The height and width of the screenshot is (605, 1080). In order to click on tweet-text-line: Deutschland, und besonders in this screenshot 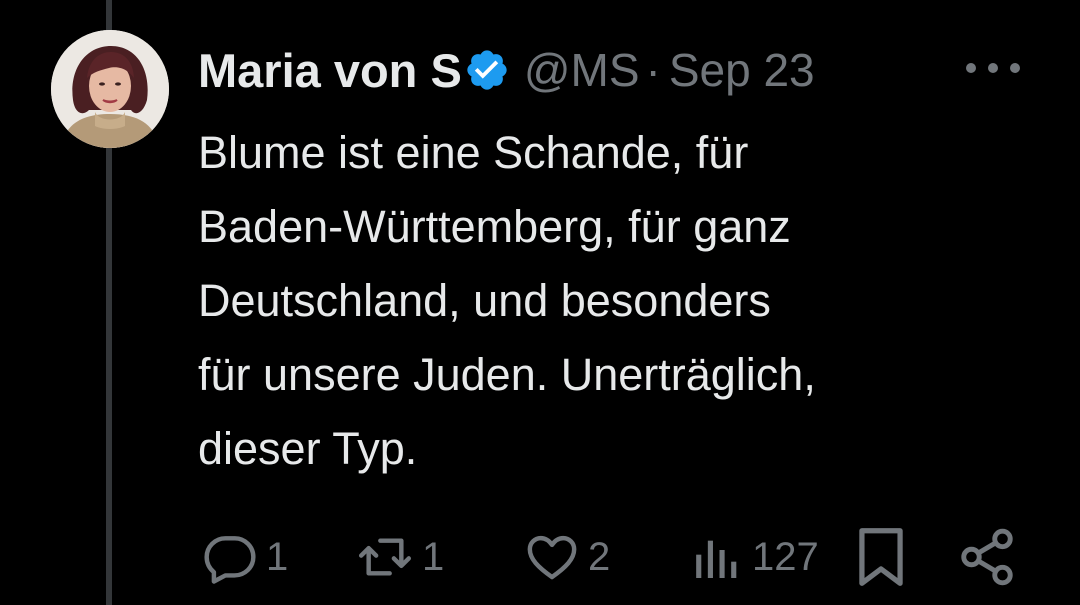, I will do `click(484, 300)`.